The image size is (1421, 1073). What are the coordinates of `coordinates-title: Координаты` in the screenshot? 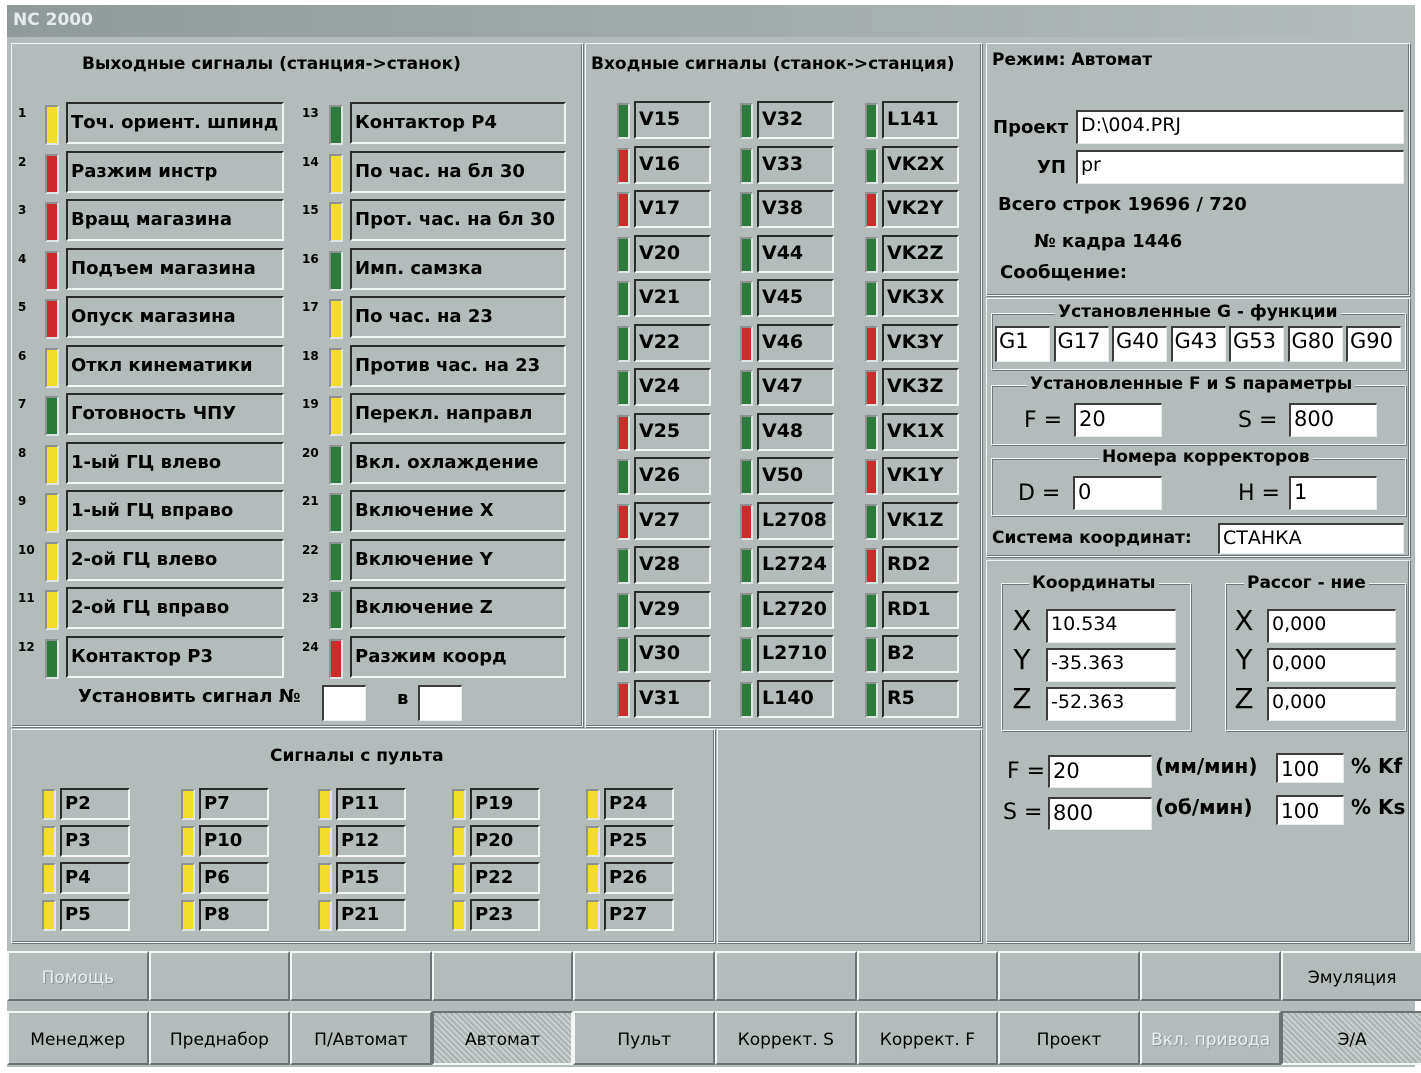 It's located at (1094, 583).